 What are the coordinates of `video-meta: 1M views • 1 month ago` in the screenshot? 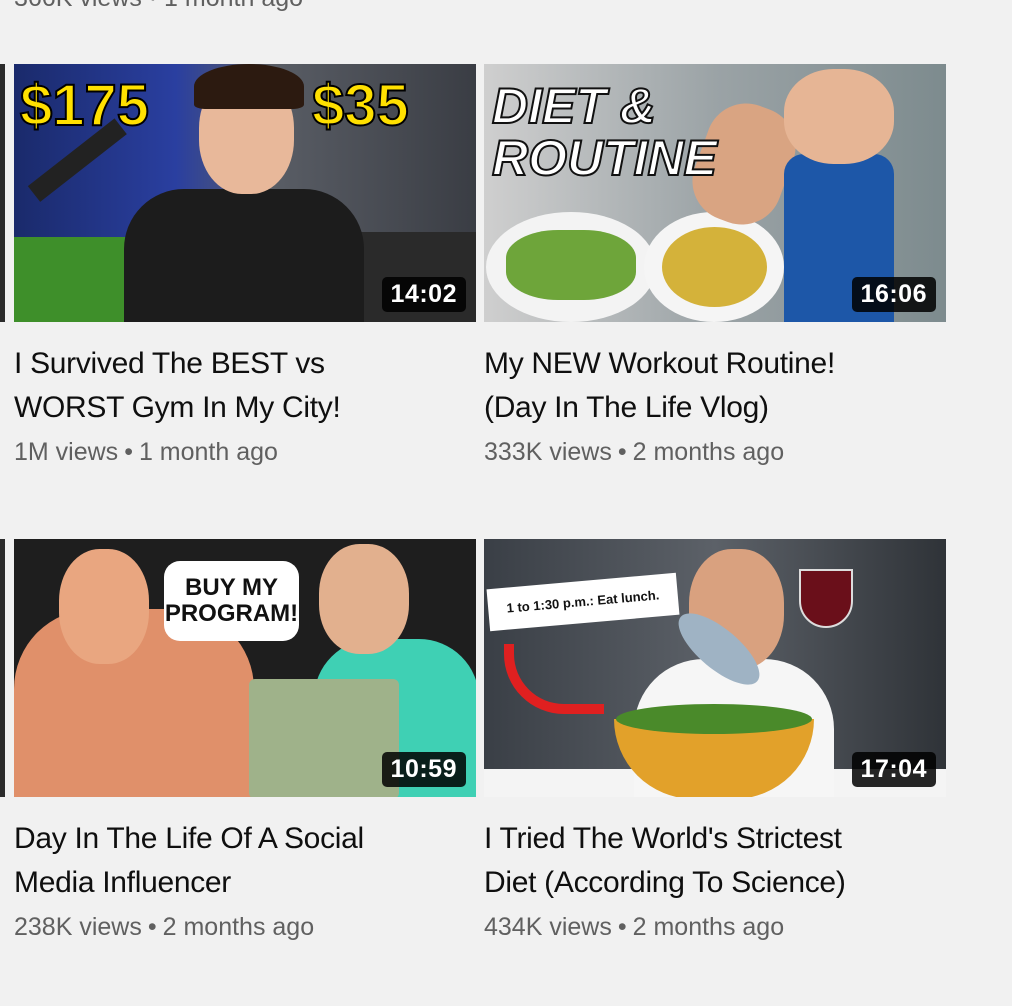 It's located at (245, 452).